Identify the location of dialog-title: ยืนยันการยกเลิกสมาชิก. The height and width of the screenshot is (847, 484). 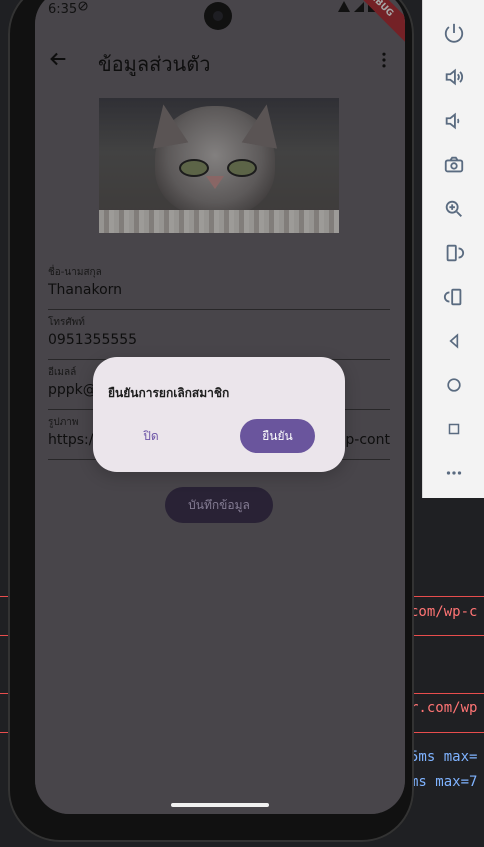
(169, 393).